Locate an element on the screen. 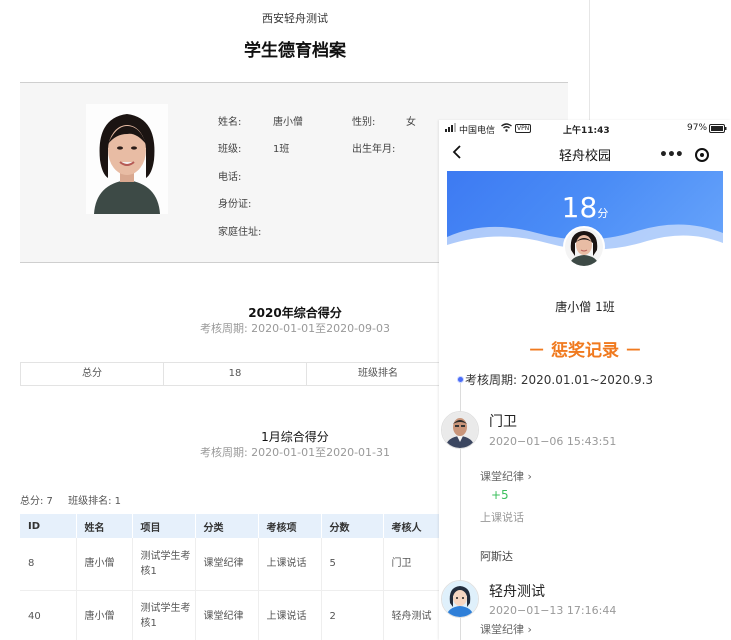  col-header: ID is located at coordinates (48, 526).